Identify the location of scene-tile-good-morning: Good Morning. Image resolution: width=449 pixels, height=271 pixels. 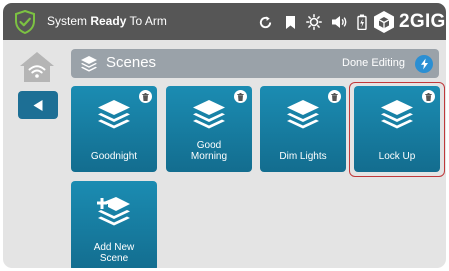
(209, 129).